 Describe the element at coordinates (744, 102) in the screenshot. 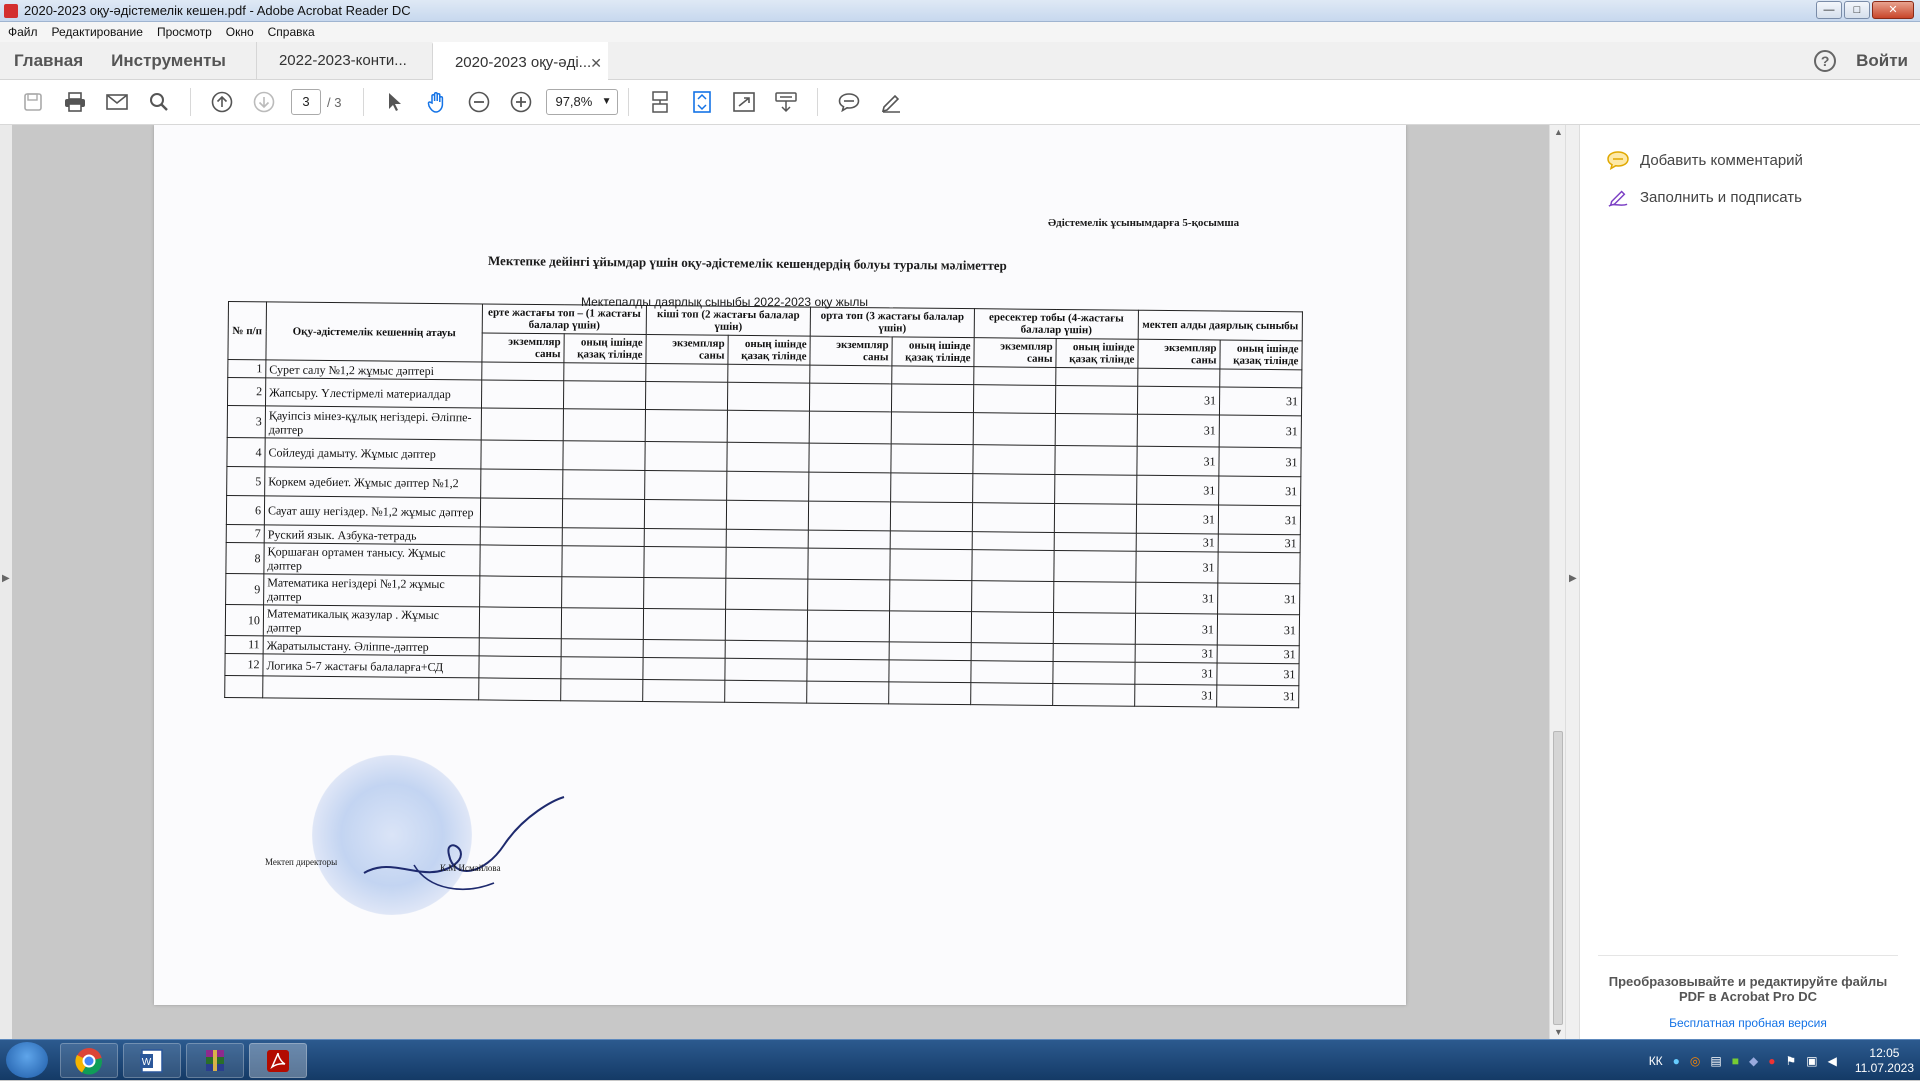

I see `full-screen-icon` at that location.